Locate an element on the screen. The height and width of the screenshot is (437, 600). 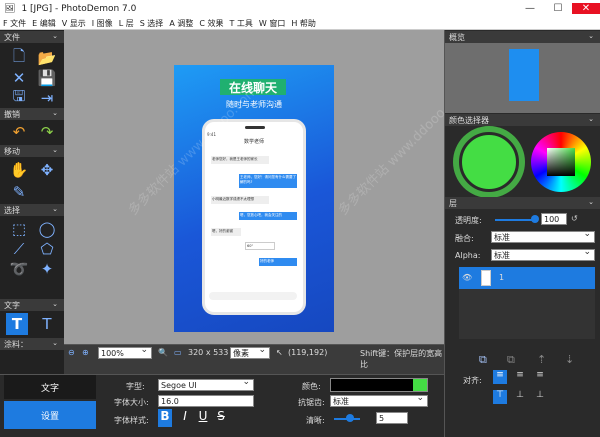
polygon-select-icon: ⬠ is located at coordinates (47, 249).